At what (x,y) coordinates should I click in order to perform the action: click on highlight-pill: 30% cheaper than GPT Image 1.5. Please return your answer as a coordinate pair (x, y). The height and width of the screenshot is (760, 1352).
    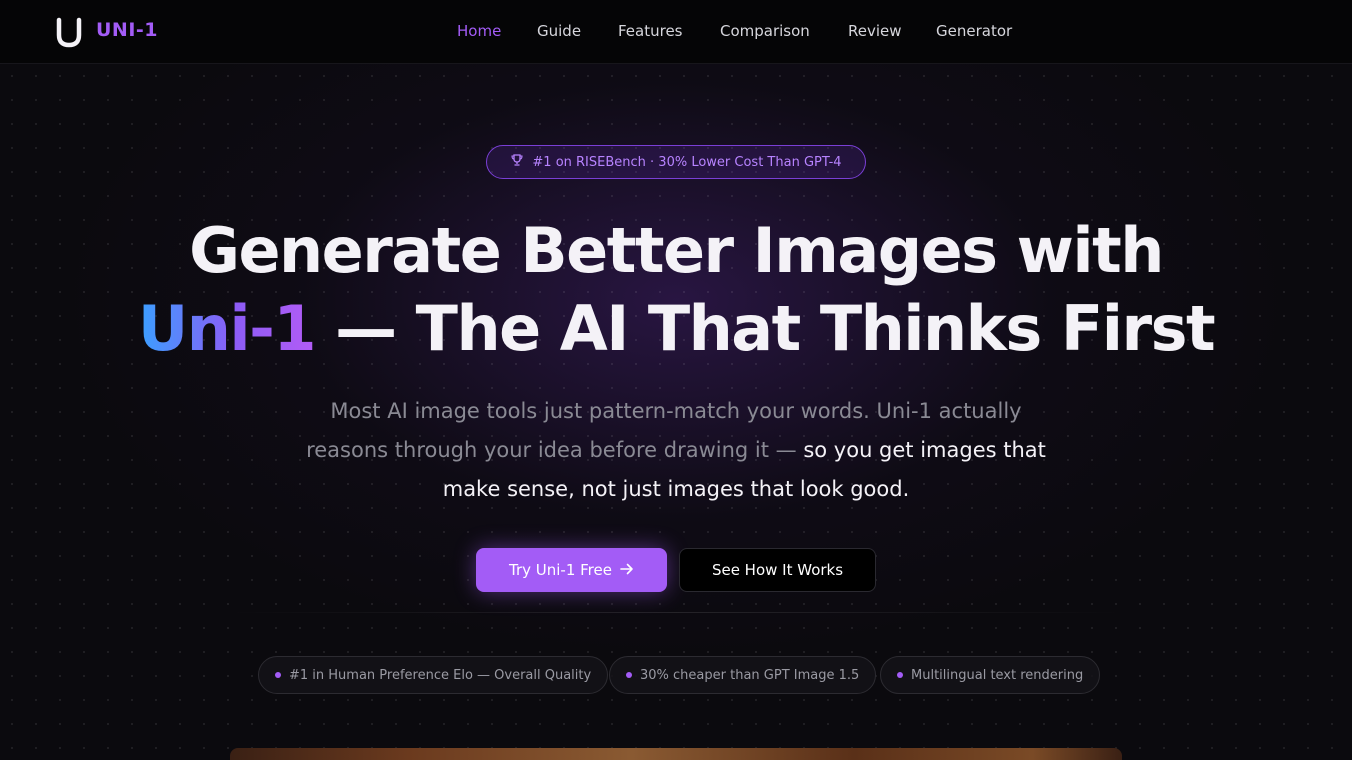
    Looking at the image, I should click on (743, 675).